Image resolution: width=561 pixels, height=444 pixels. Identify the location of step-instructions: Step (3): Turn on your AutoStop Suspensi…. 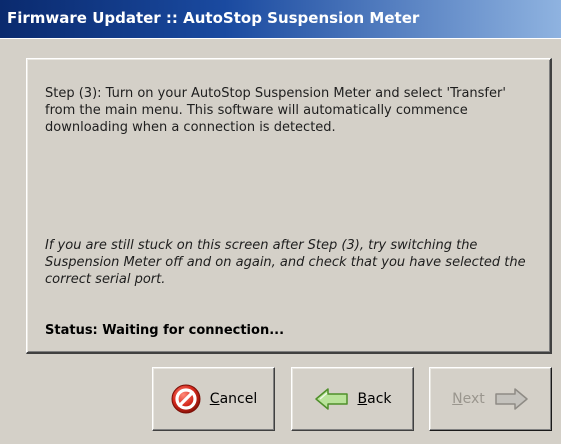
(275, 110).